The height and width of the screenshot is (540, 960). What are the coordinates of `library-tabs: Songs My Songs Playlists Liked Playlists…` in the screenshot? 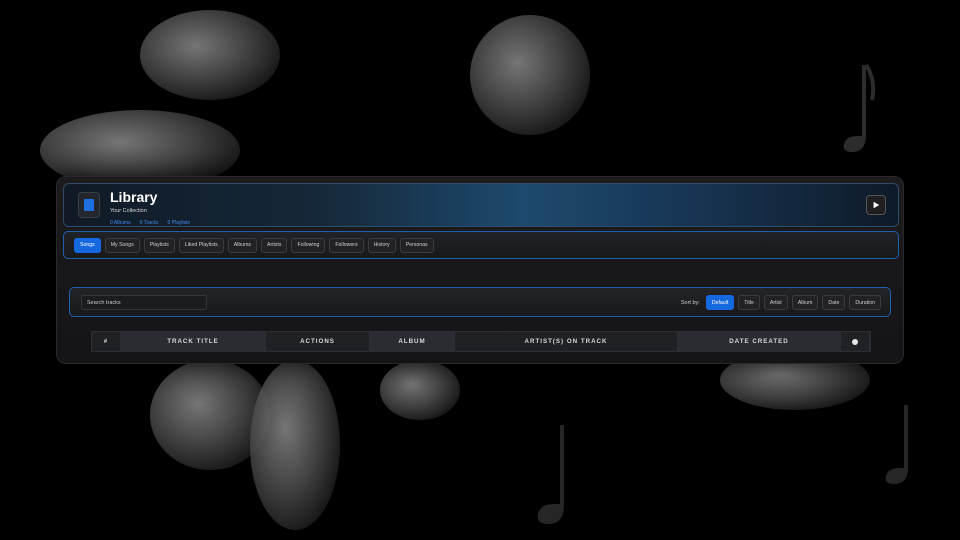 It's located at (481, 245).